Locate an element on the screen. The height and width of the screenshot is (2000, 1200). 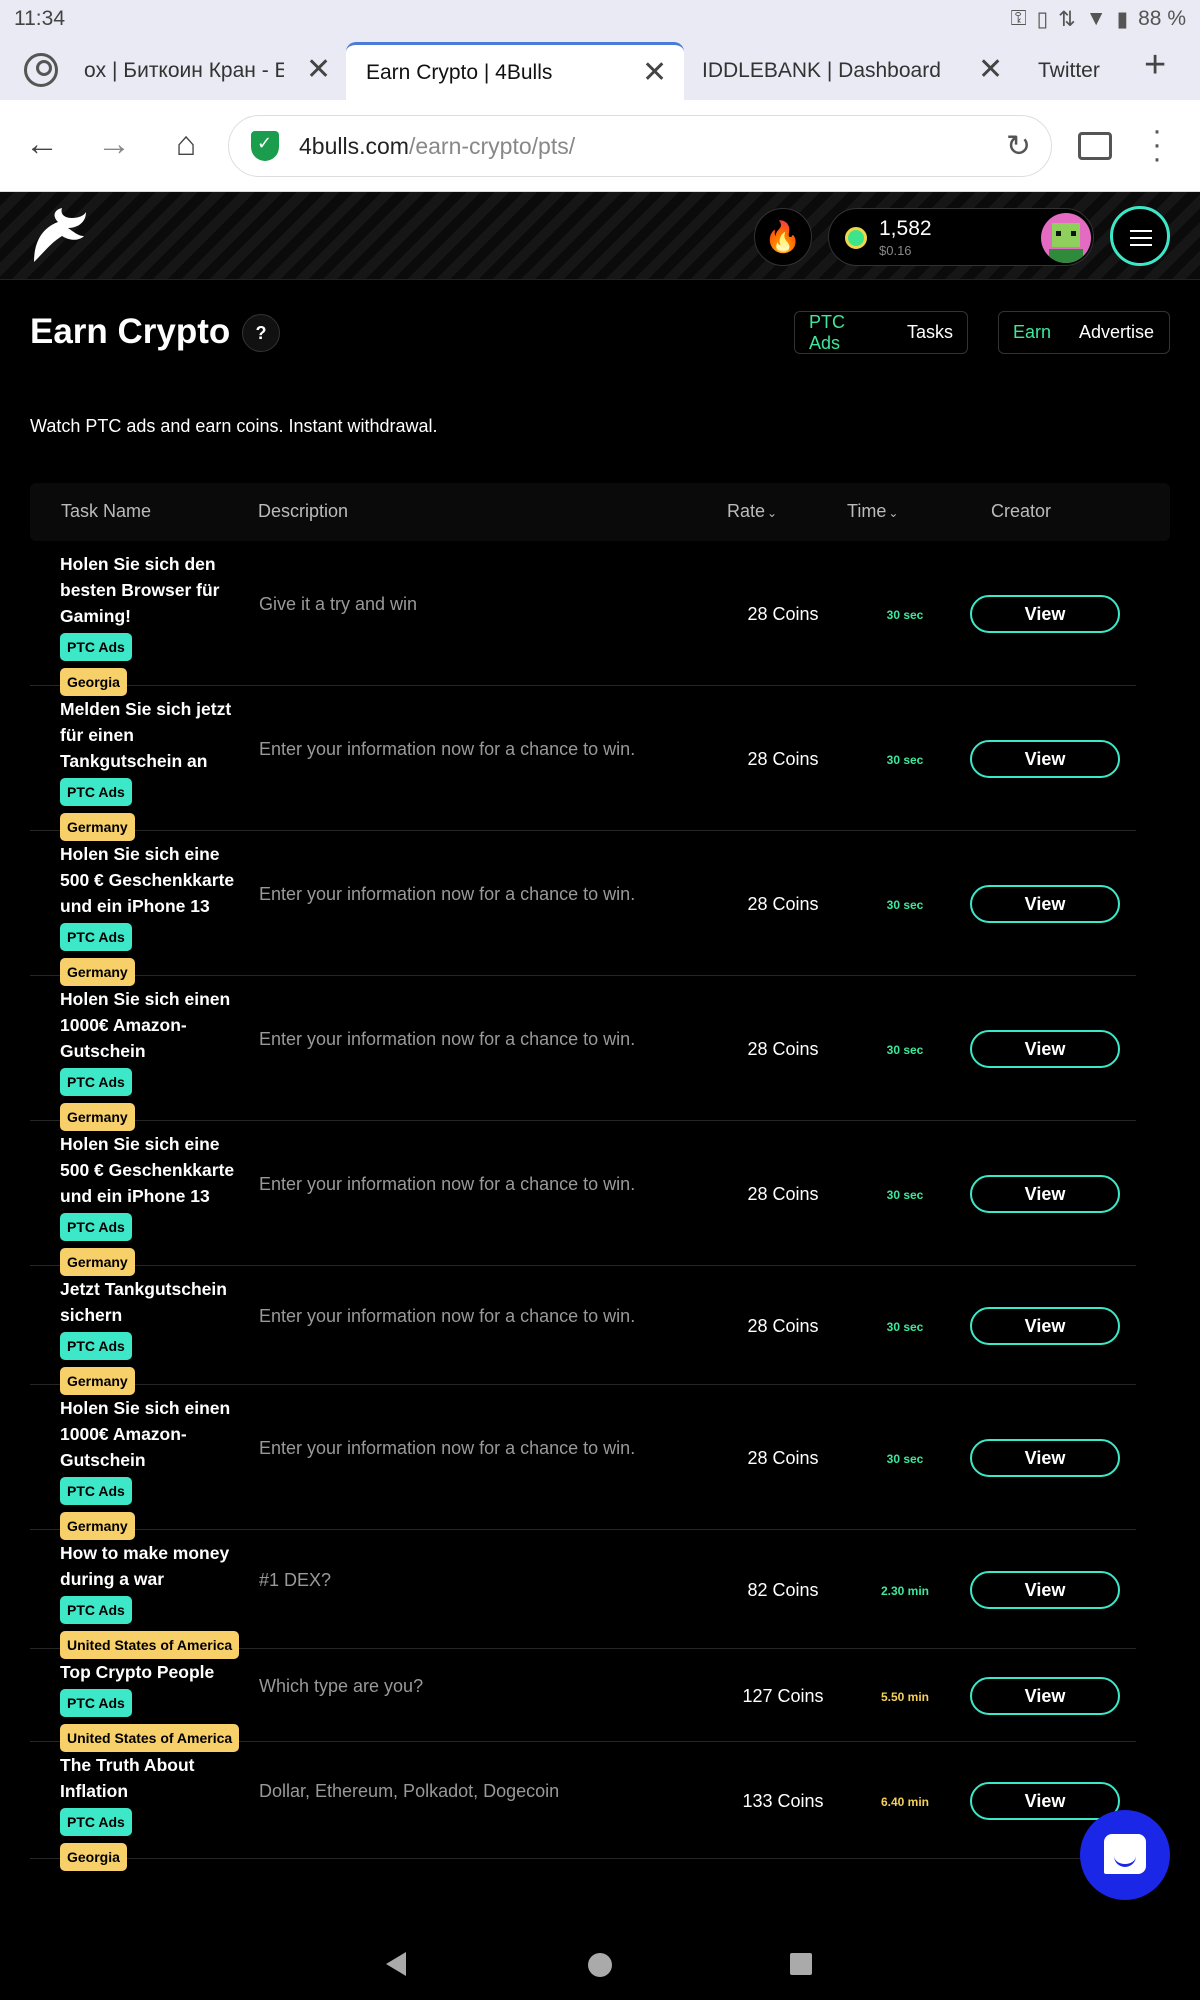
system-nav-bar is located at coordinates (600, 1964).